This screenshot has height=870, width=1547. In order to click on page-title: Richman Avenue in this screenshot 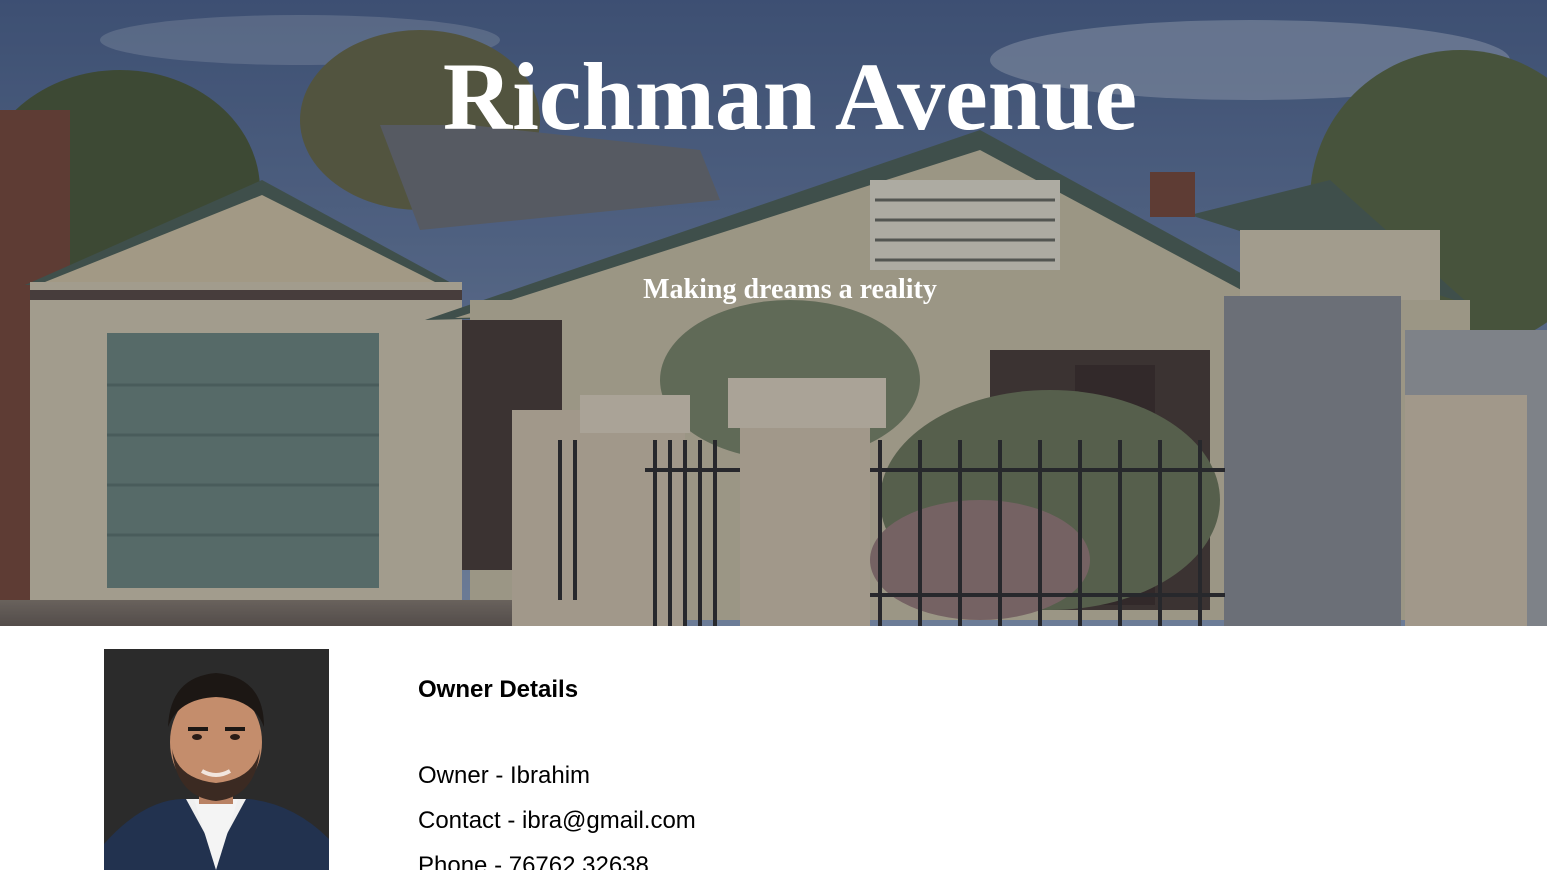, I will do `click(790, 96)`.